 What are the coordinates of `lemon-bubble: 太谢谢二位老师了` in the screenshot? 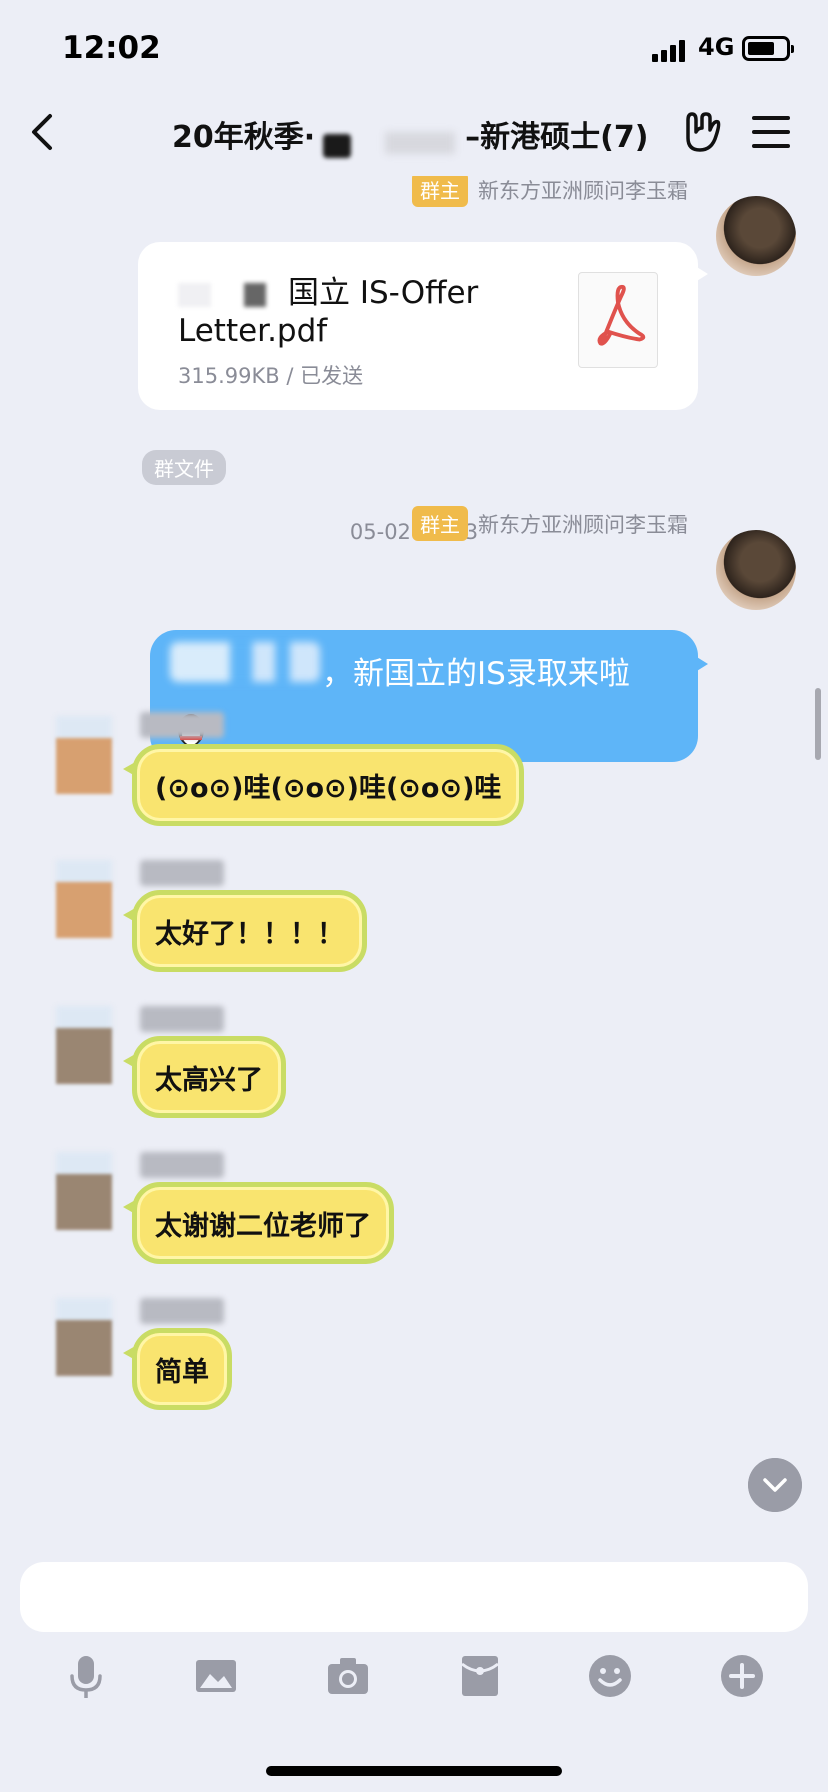 It's located at (258, 1223).